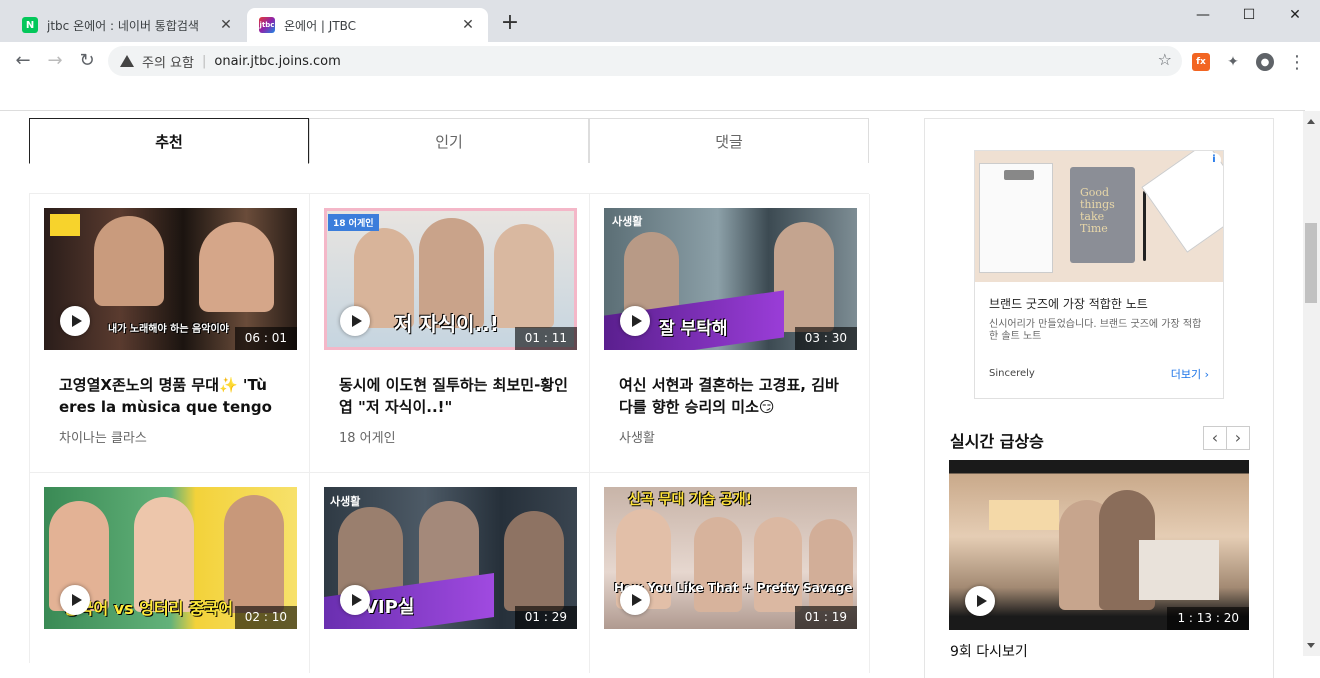 This screenshot has width=1320, height=678. What do you see at coordinates (23, 61) in the screenshot?
I see `back-button: ←` at bounding box center [23, 61].